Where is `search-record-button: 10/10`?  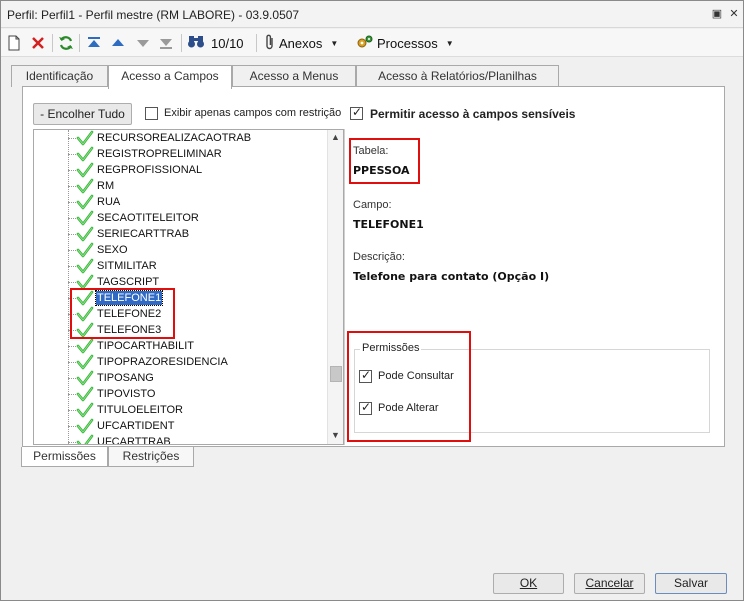
search-record-button: 10/10 is located at coordinates (215, 43).